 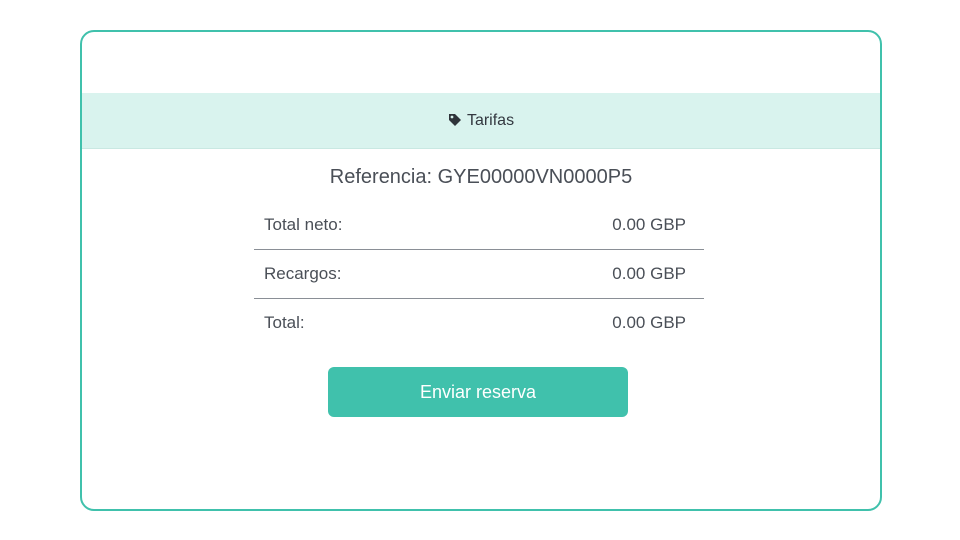 I want to click on total-value: 0.00 GBP, so click(x=649, y=322).